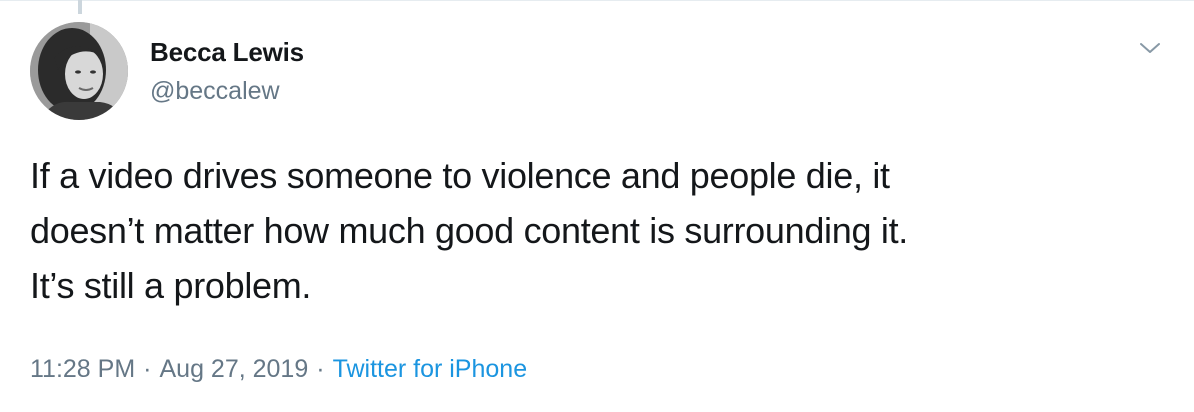 This screenshot has width=1194, height=412. Describe the element at coordinates (597, 0) in the screenshot. I see `top-divider` at that location.